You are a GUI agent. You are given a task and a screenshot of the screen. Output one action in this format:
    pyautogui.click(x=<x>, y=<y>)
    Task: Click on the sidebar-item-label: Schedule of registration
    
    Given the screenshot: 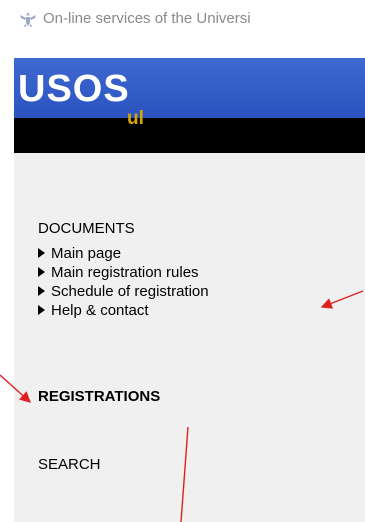 What is the action you would take?
    pyautogui.click(x=130, y=291)
    